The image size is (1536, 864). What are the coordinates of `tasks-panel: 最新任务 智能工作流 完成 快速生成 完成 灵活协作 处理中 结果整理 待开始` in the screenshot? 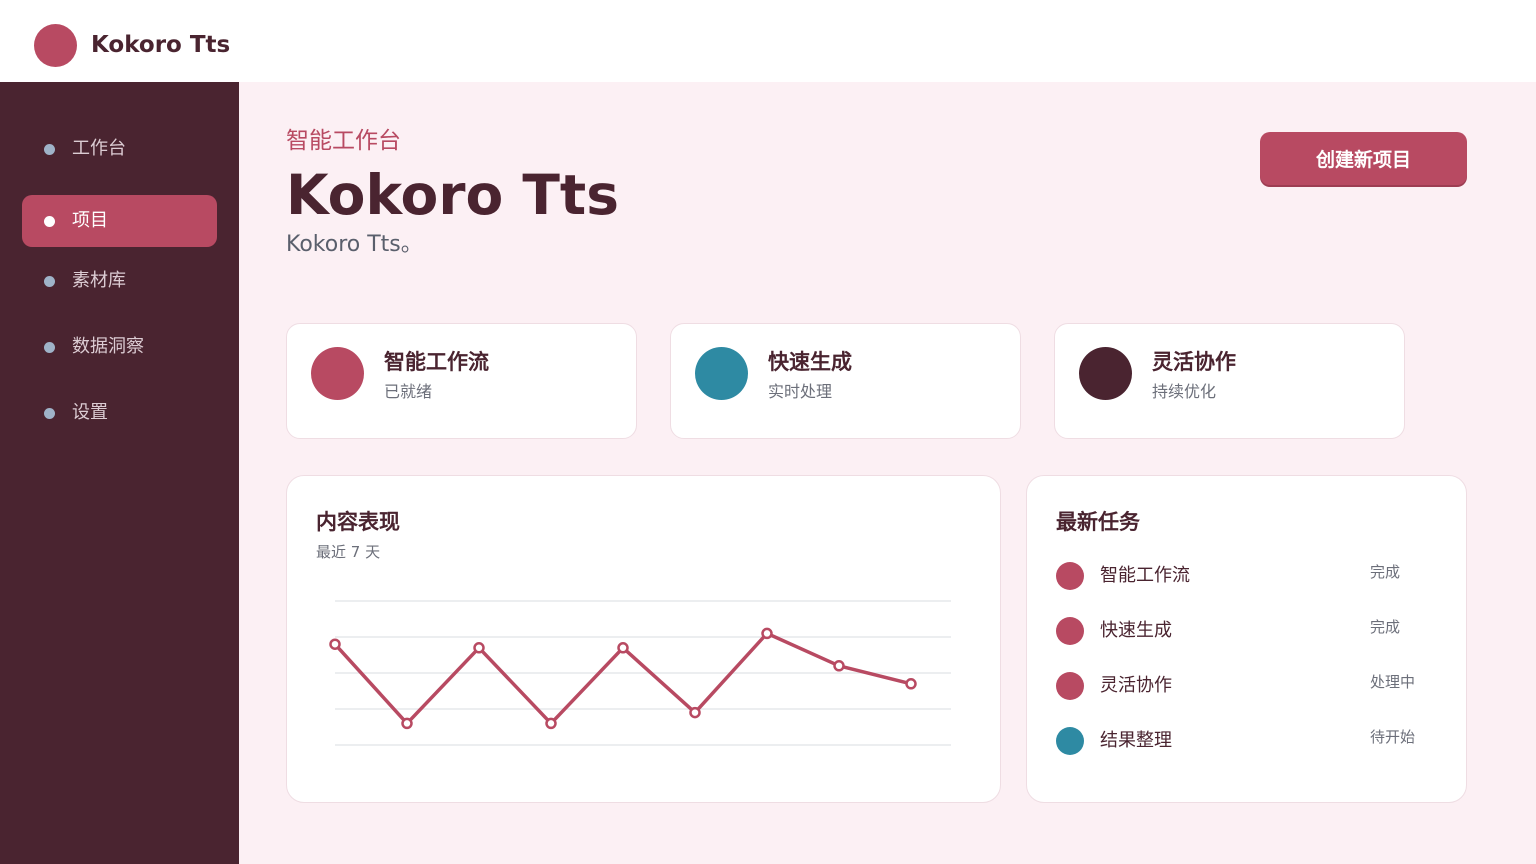 It's located at (1246, 639).